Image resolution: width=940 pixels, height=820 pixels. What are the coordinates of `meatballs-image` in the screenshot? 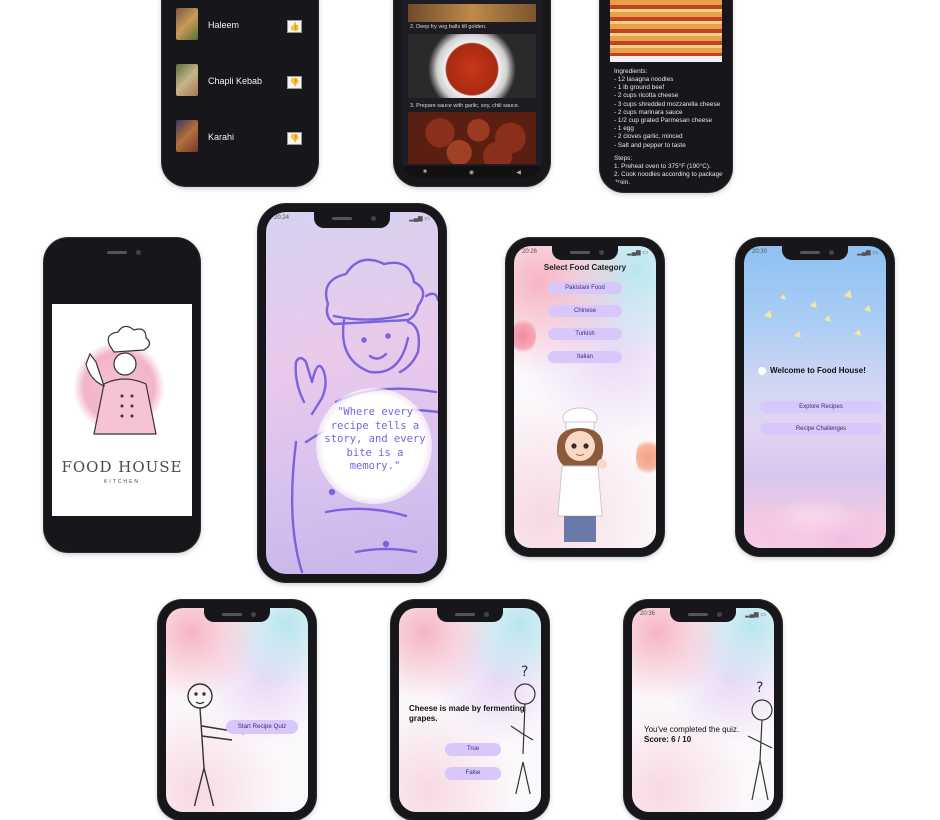 It's located at (472, 138).